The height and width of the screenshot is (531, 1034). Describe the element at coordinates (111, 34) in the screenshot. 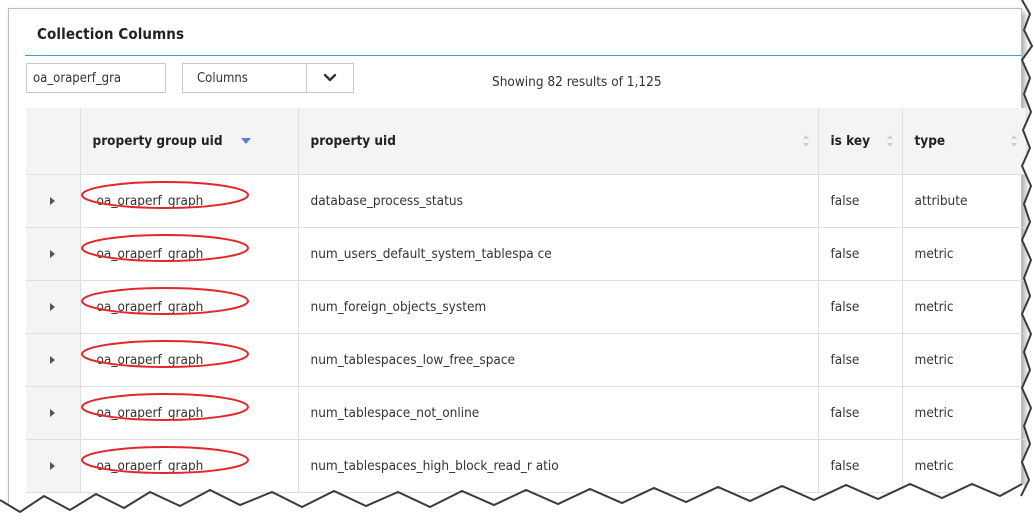

I see `panel-title: Collection Columns` at that location.